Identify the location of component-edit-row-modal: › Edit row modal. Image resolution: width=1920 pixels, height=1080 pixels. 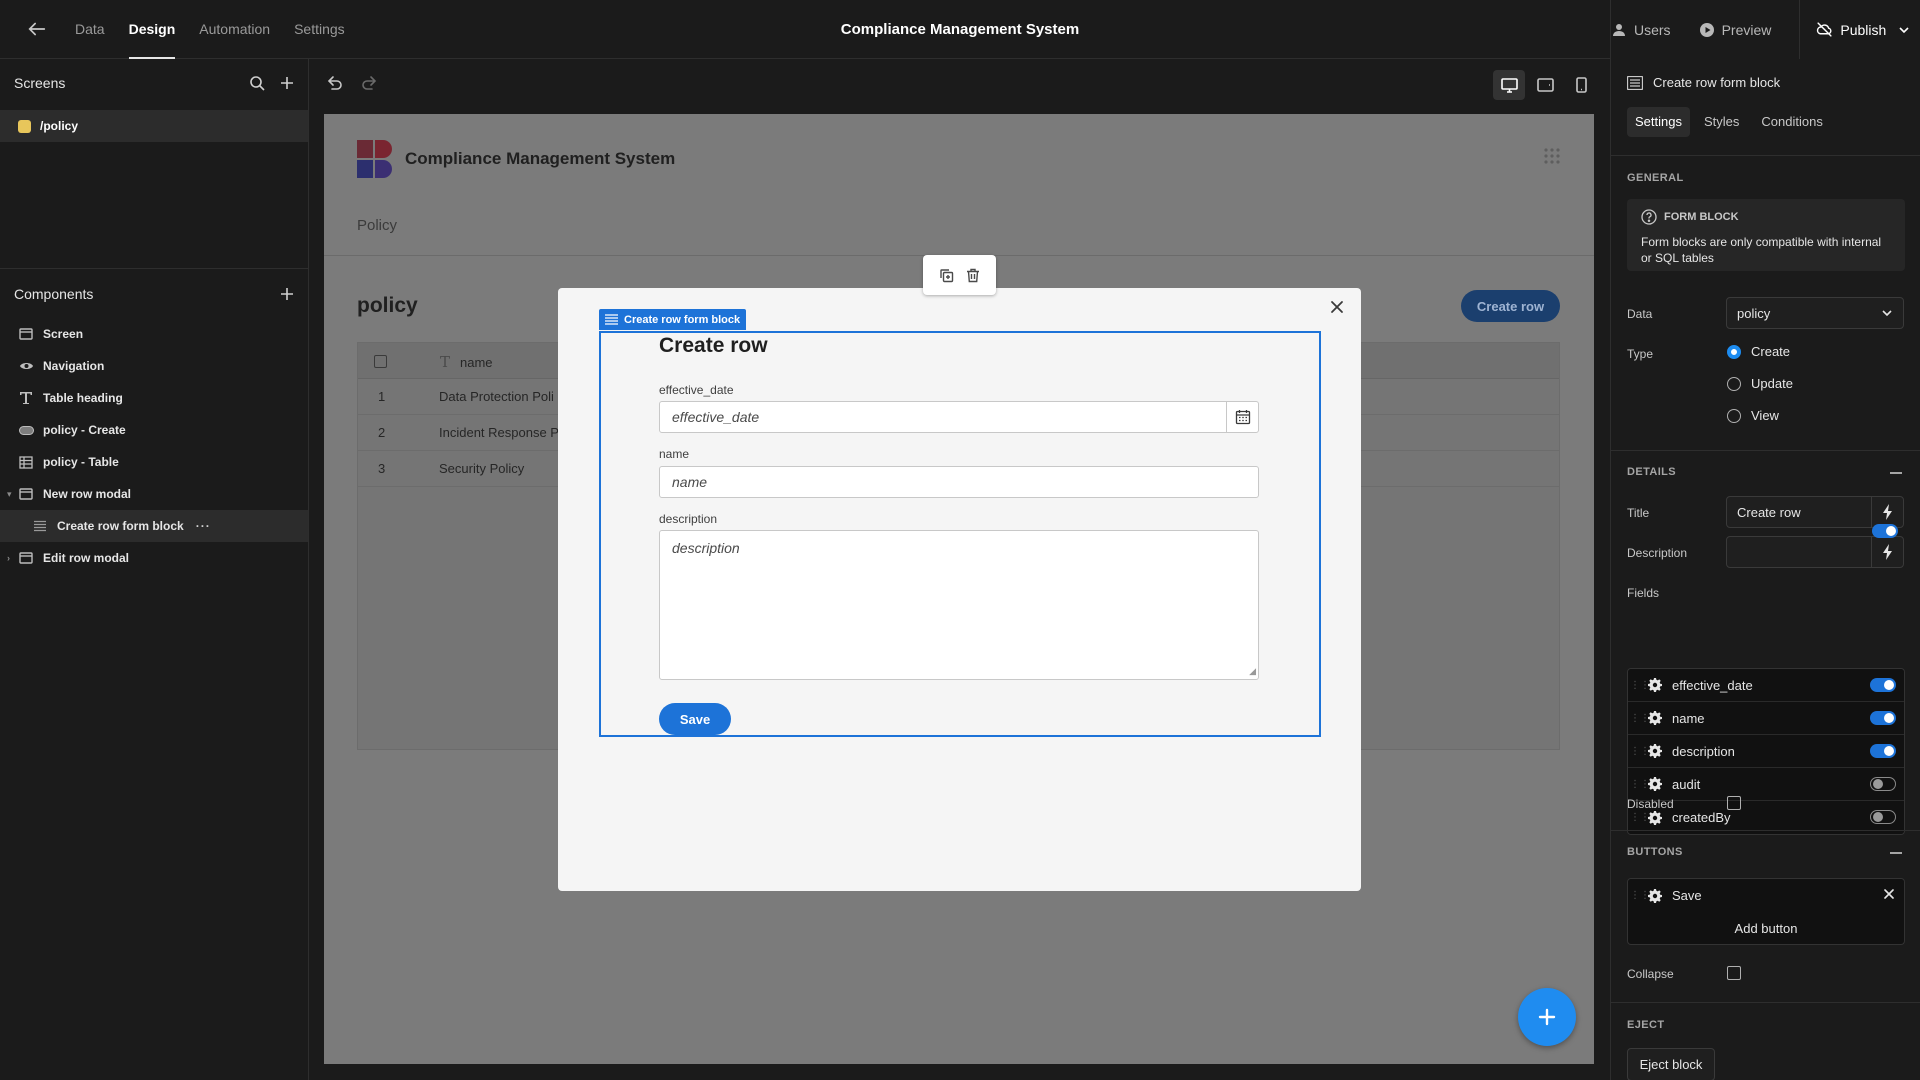
(154, 558).